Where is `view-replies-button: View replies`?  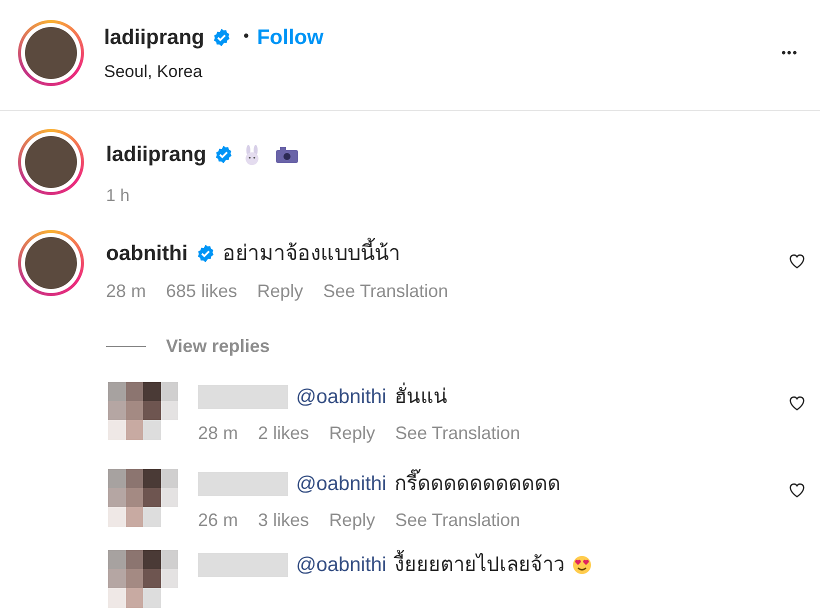
view-replies-button: View replies is located at coordinates (218, 346).